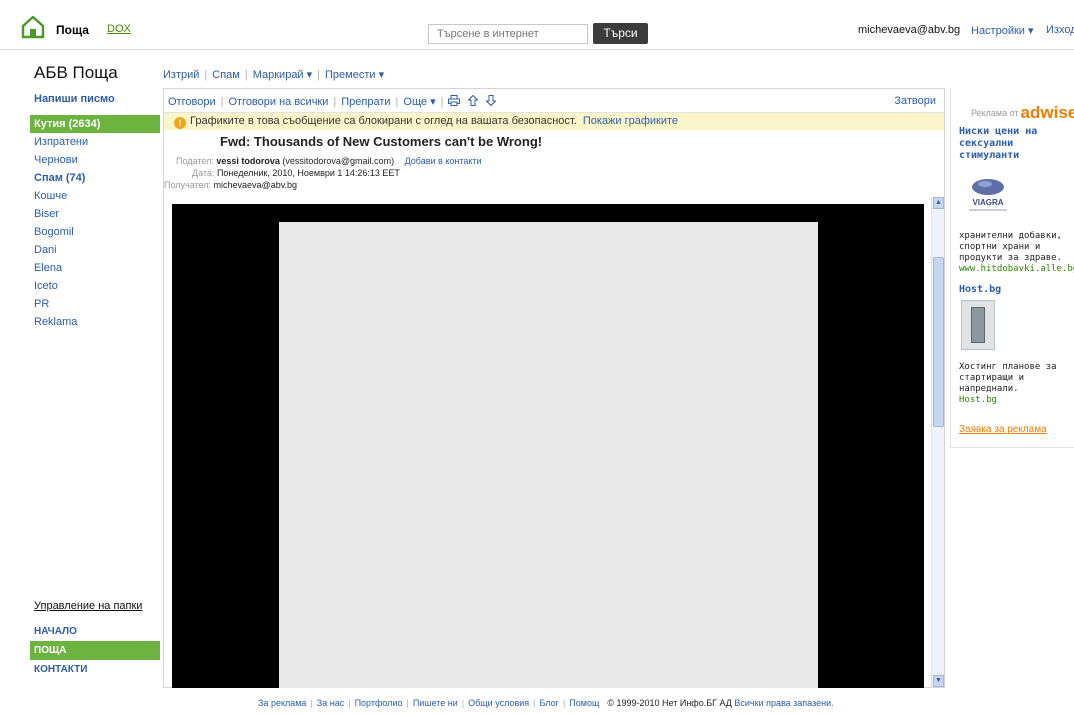 This screenshot has height=714, width=1074. What do you see at coordinates (783, 703) in the screenshot?
I see `all-rights-link: Всички права запазени.` at bounding box center [783, 703].